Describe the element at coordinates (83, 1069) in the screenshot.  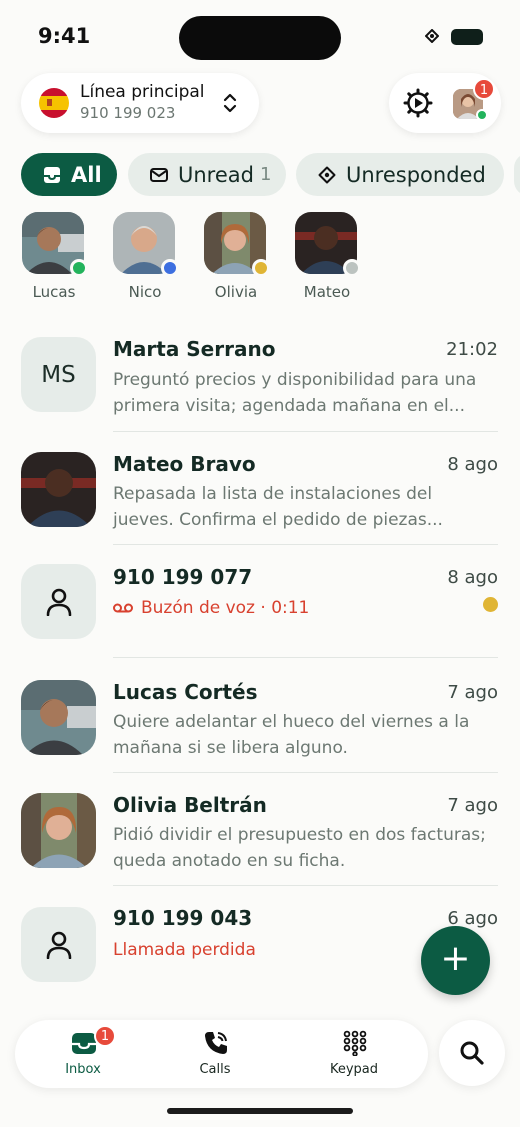
I see `tab-inbox-label: Inbox` at that location.